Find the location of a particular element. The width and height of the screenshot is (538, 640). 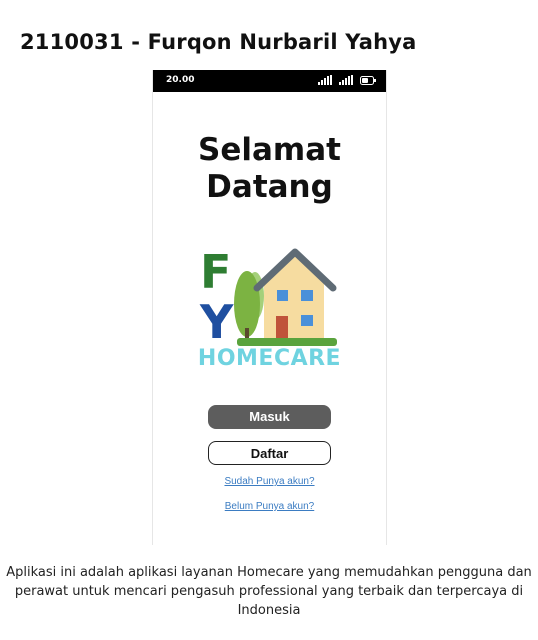

grass is located at coordinates (287, 342).